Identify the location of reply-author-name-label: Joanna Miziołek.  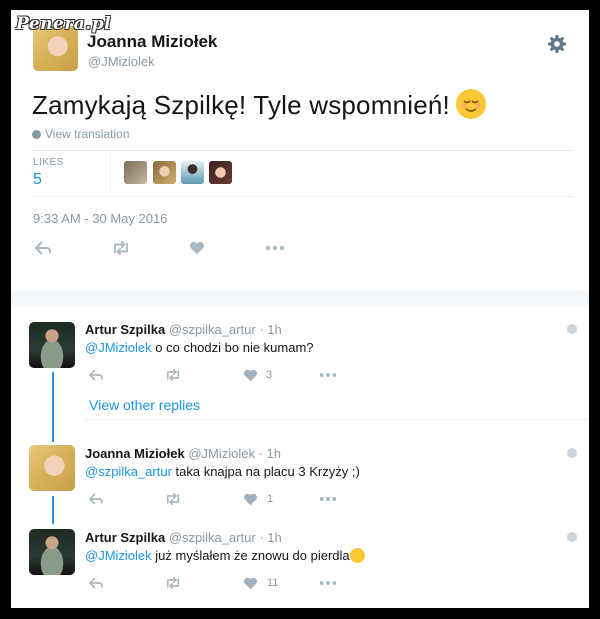
(135, 453).